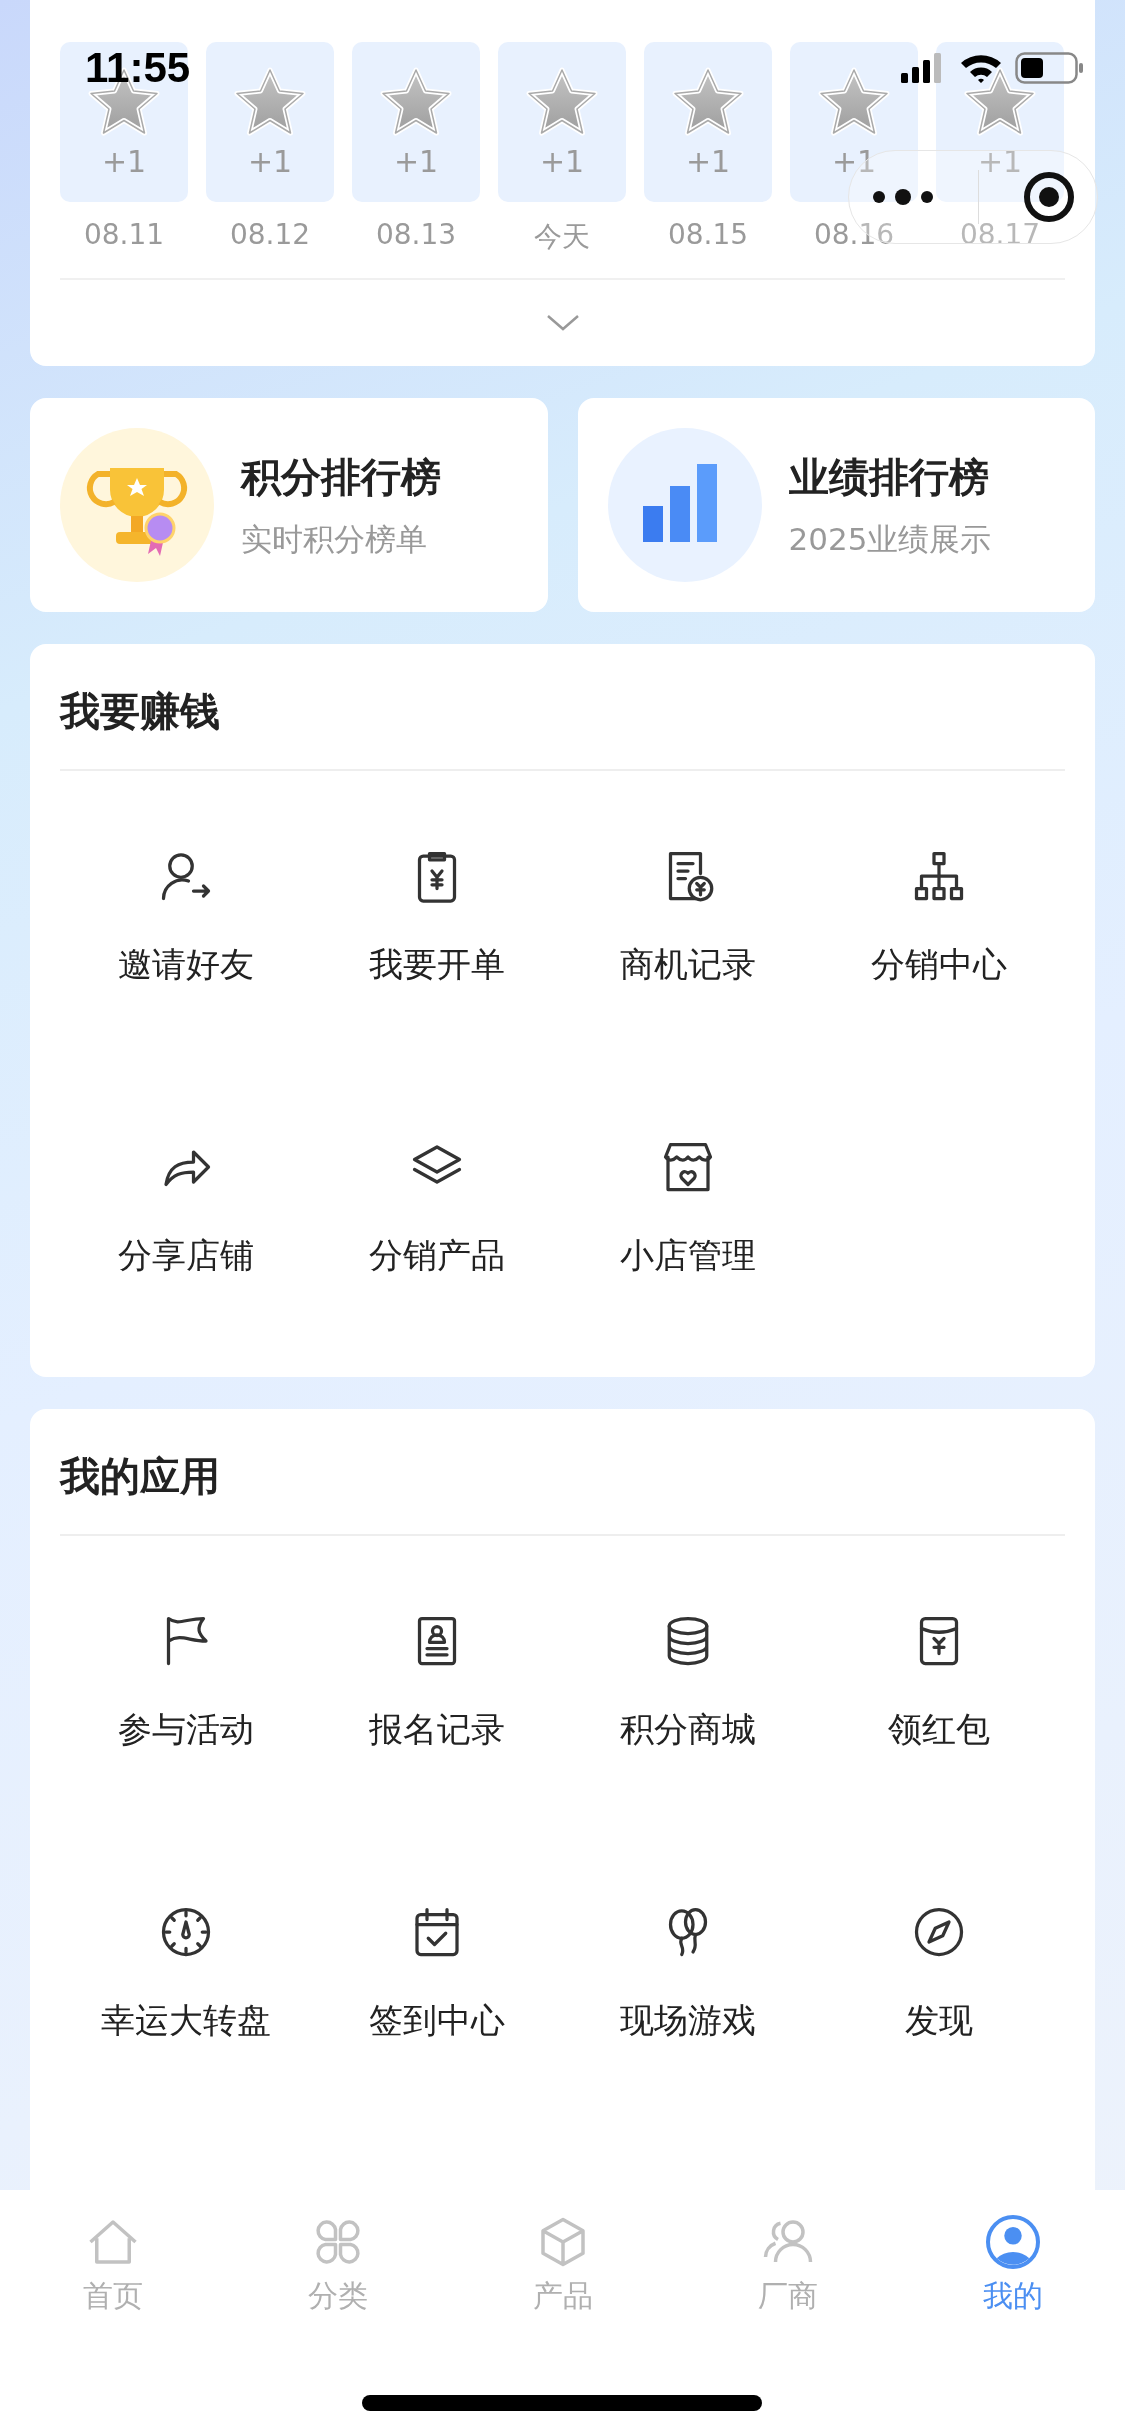  Describe the element at coordinates (186, 1681) in the screenshot. I see `menu-item: 参与活动` at that location.